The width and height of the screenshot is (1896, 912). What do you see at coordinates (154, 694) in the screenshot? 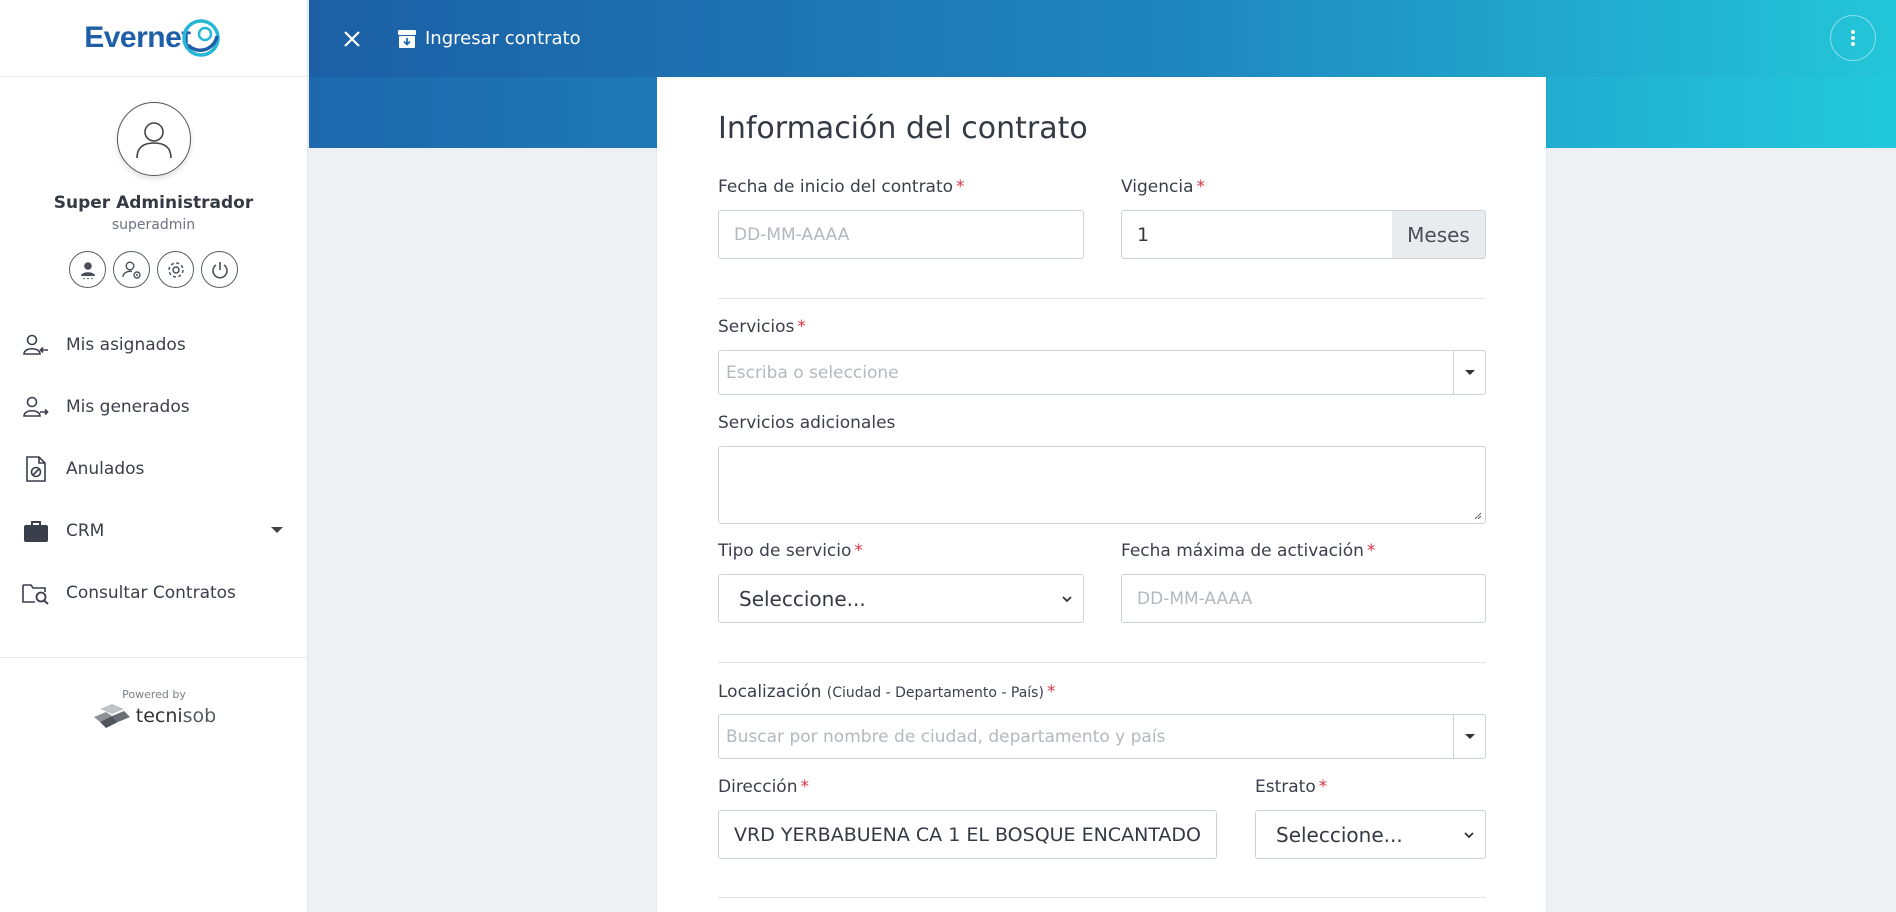
I see `powered-by-label: Powered by` at bounding box center [154, 694].